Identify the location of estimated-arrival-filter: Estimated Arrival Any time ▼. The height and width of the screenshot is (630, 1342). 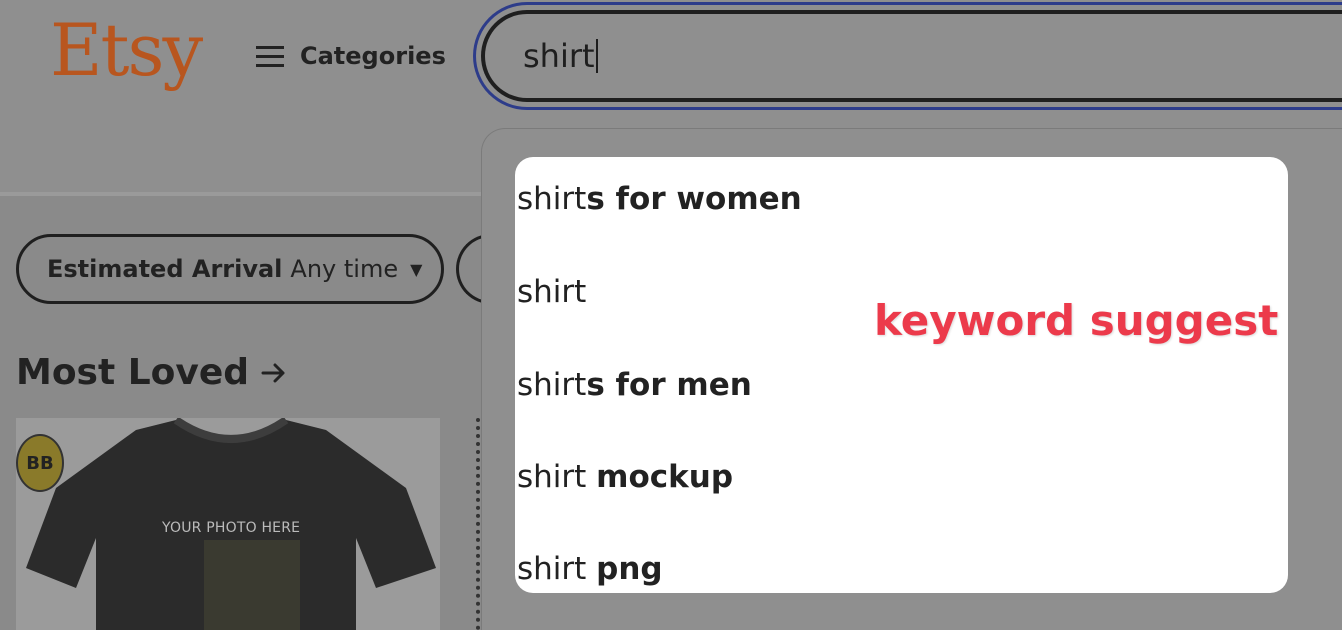
(230, 269).